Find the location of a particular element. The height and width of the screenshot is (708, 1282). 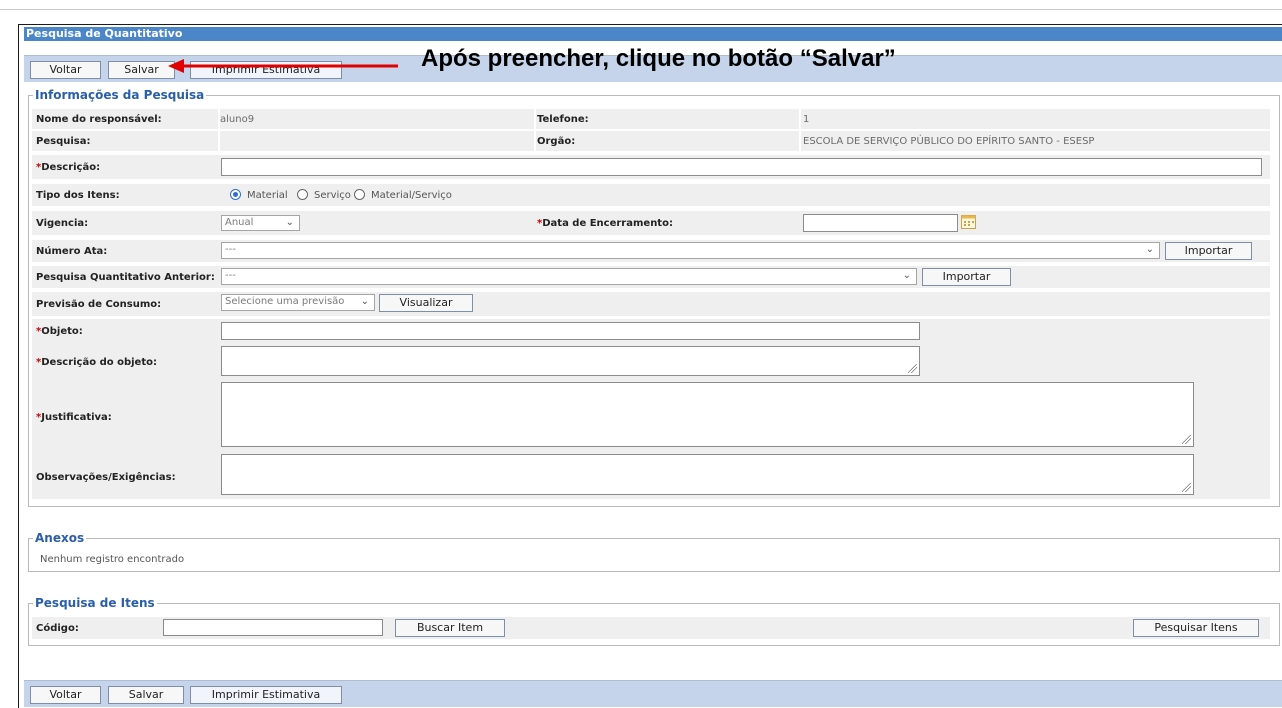

anexos-empty-text: Nenhum registro encontrado is located at coordinates (112, 559).